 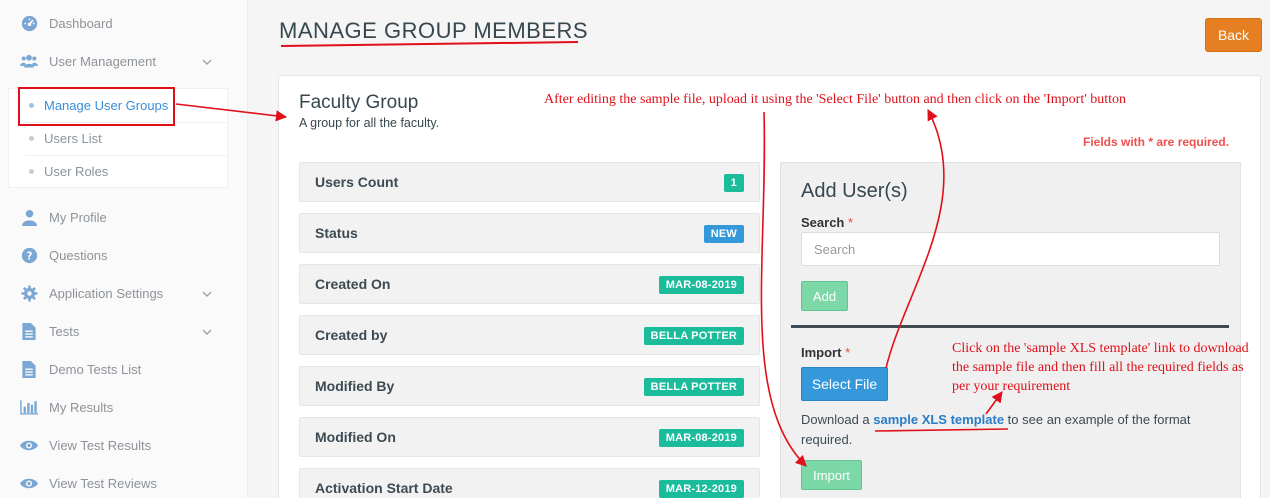 I want to click on info-row-users-count: Users Count 1, so click(x=529, y=182).